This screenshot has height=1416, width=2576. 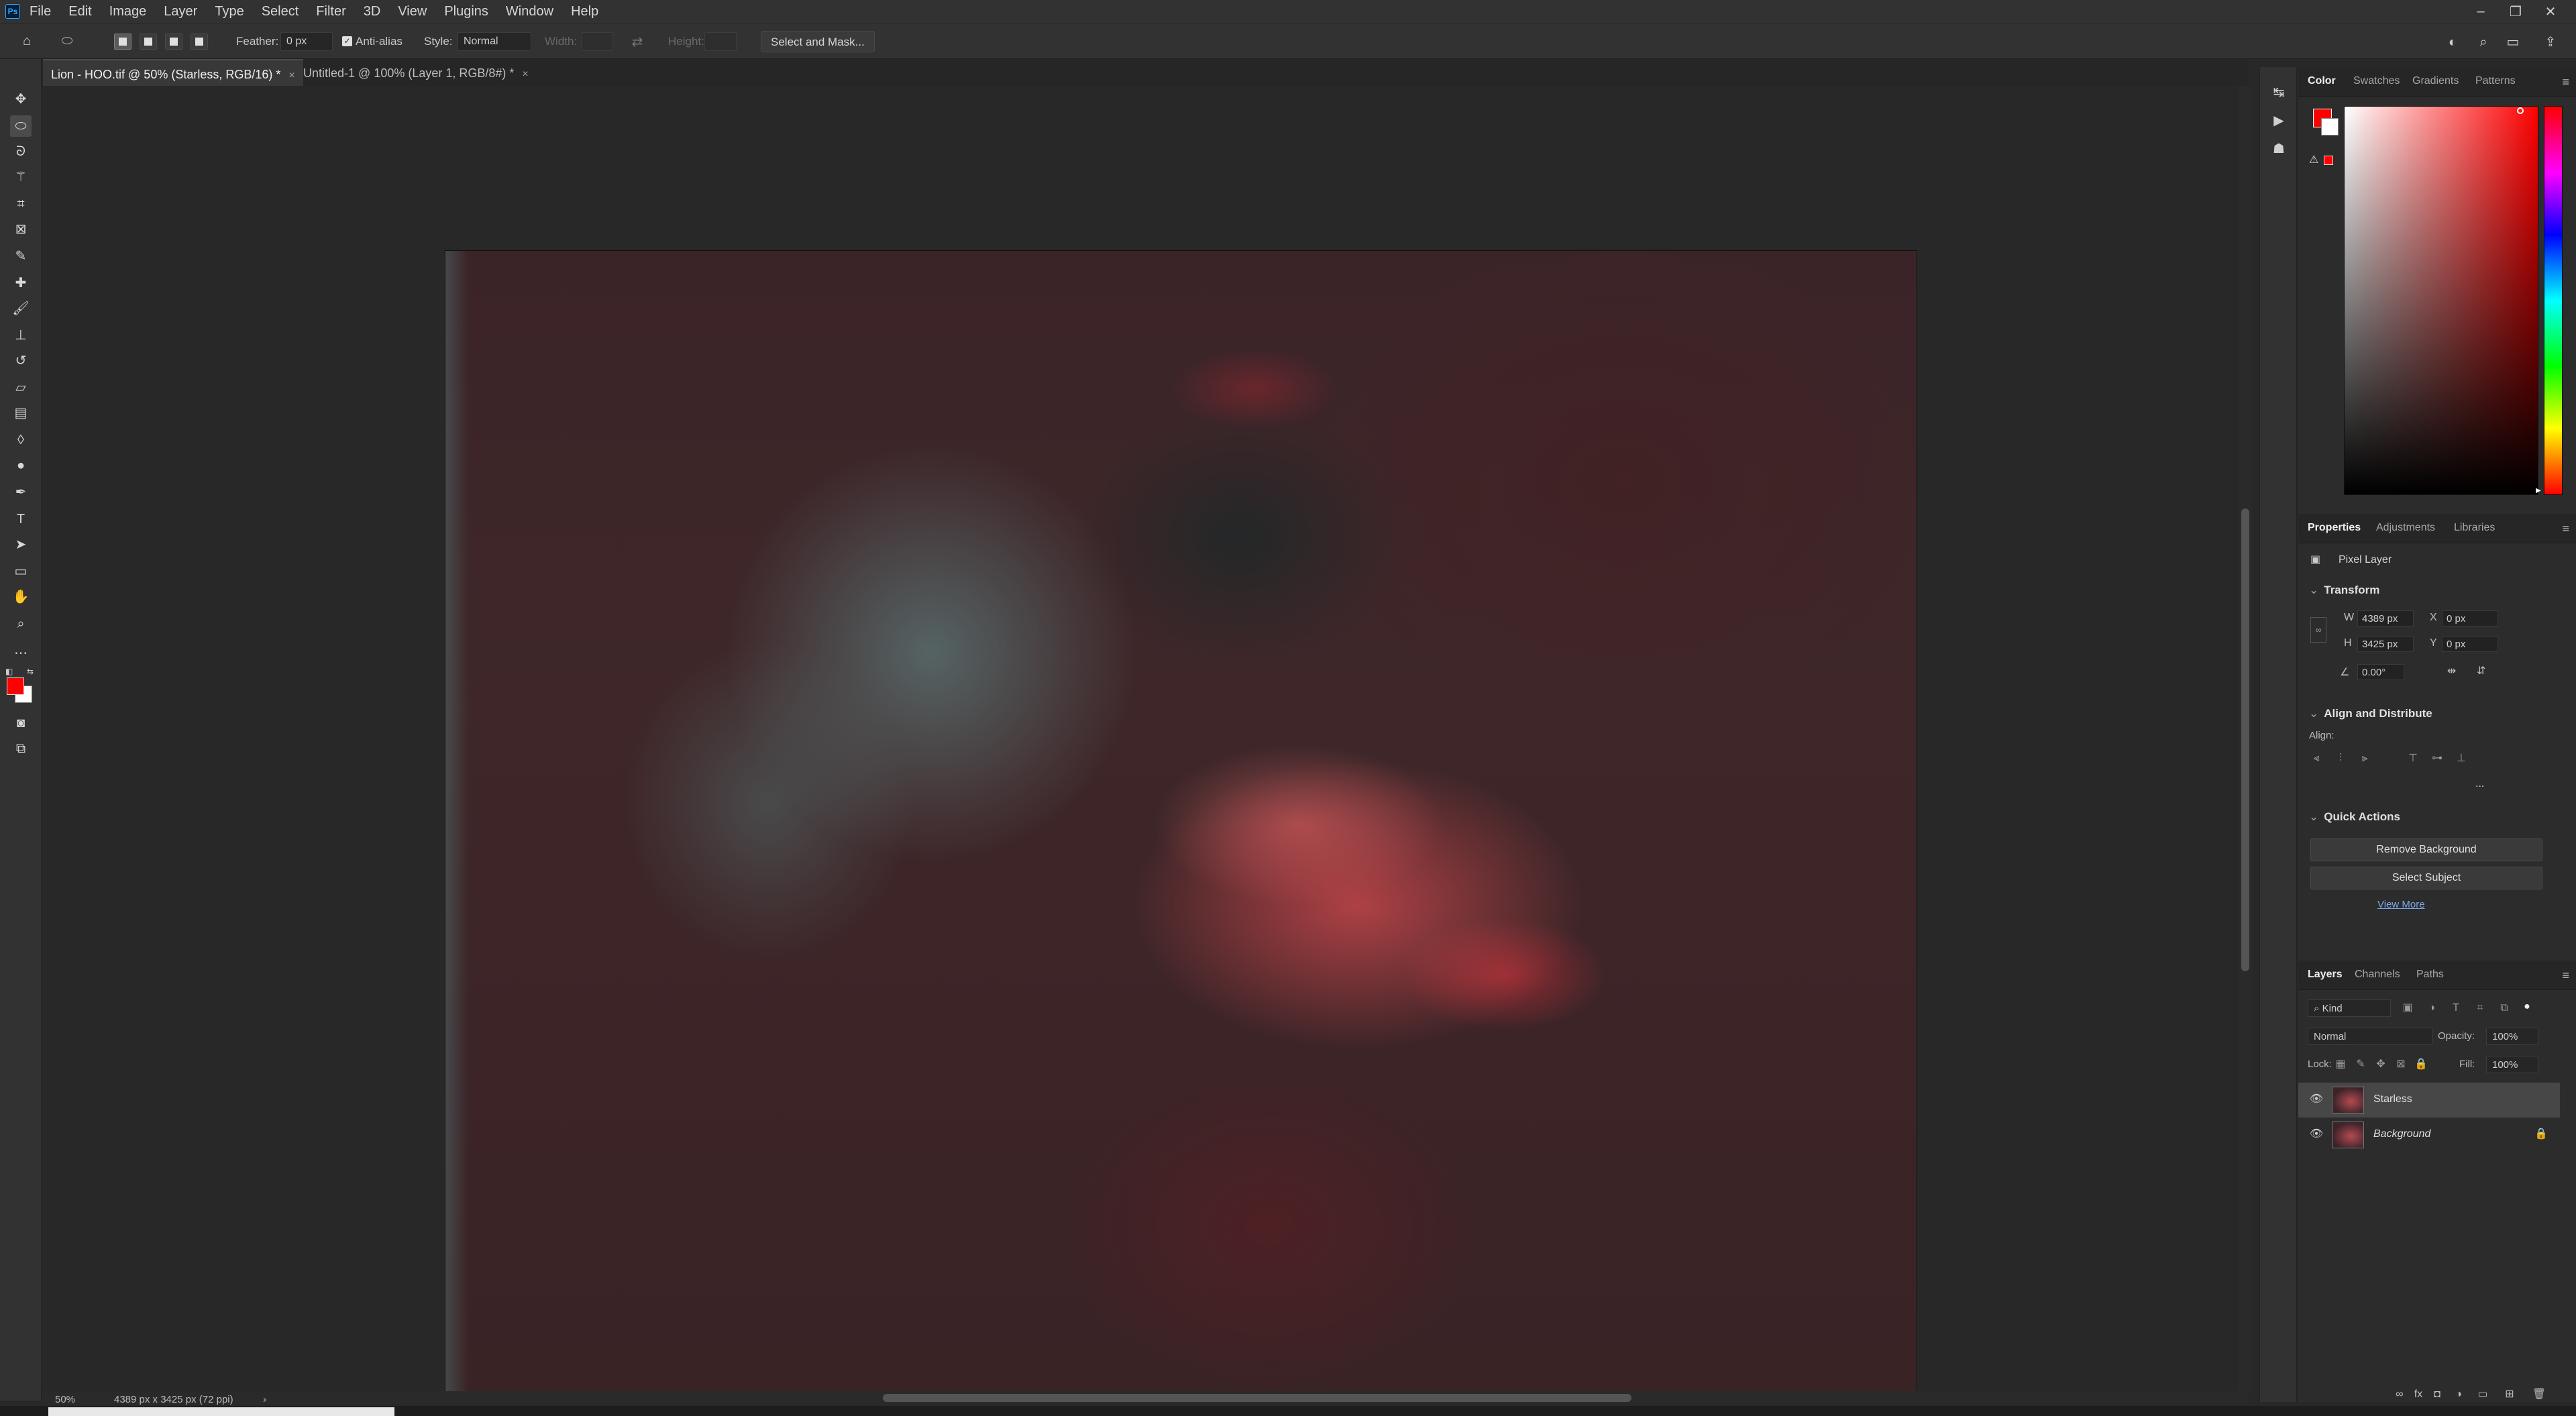 What do you see at coordinates (2461, 758) in the screenshot?
I see `align-bottom-icon: ⊥` at bounding box center [2461, 758].